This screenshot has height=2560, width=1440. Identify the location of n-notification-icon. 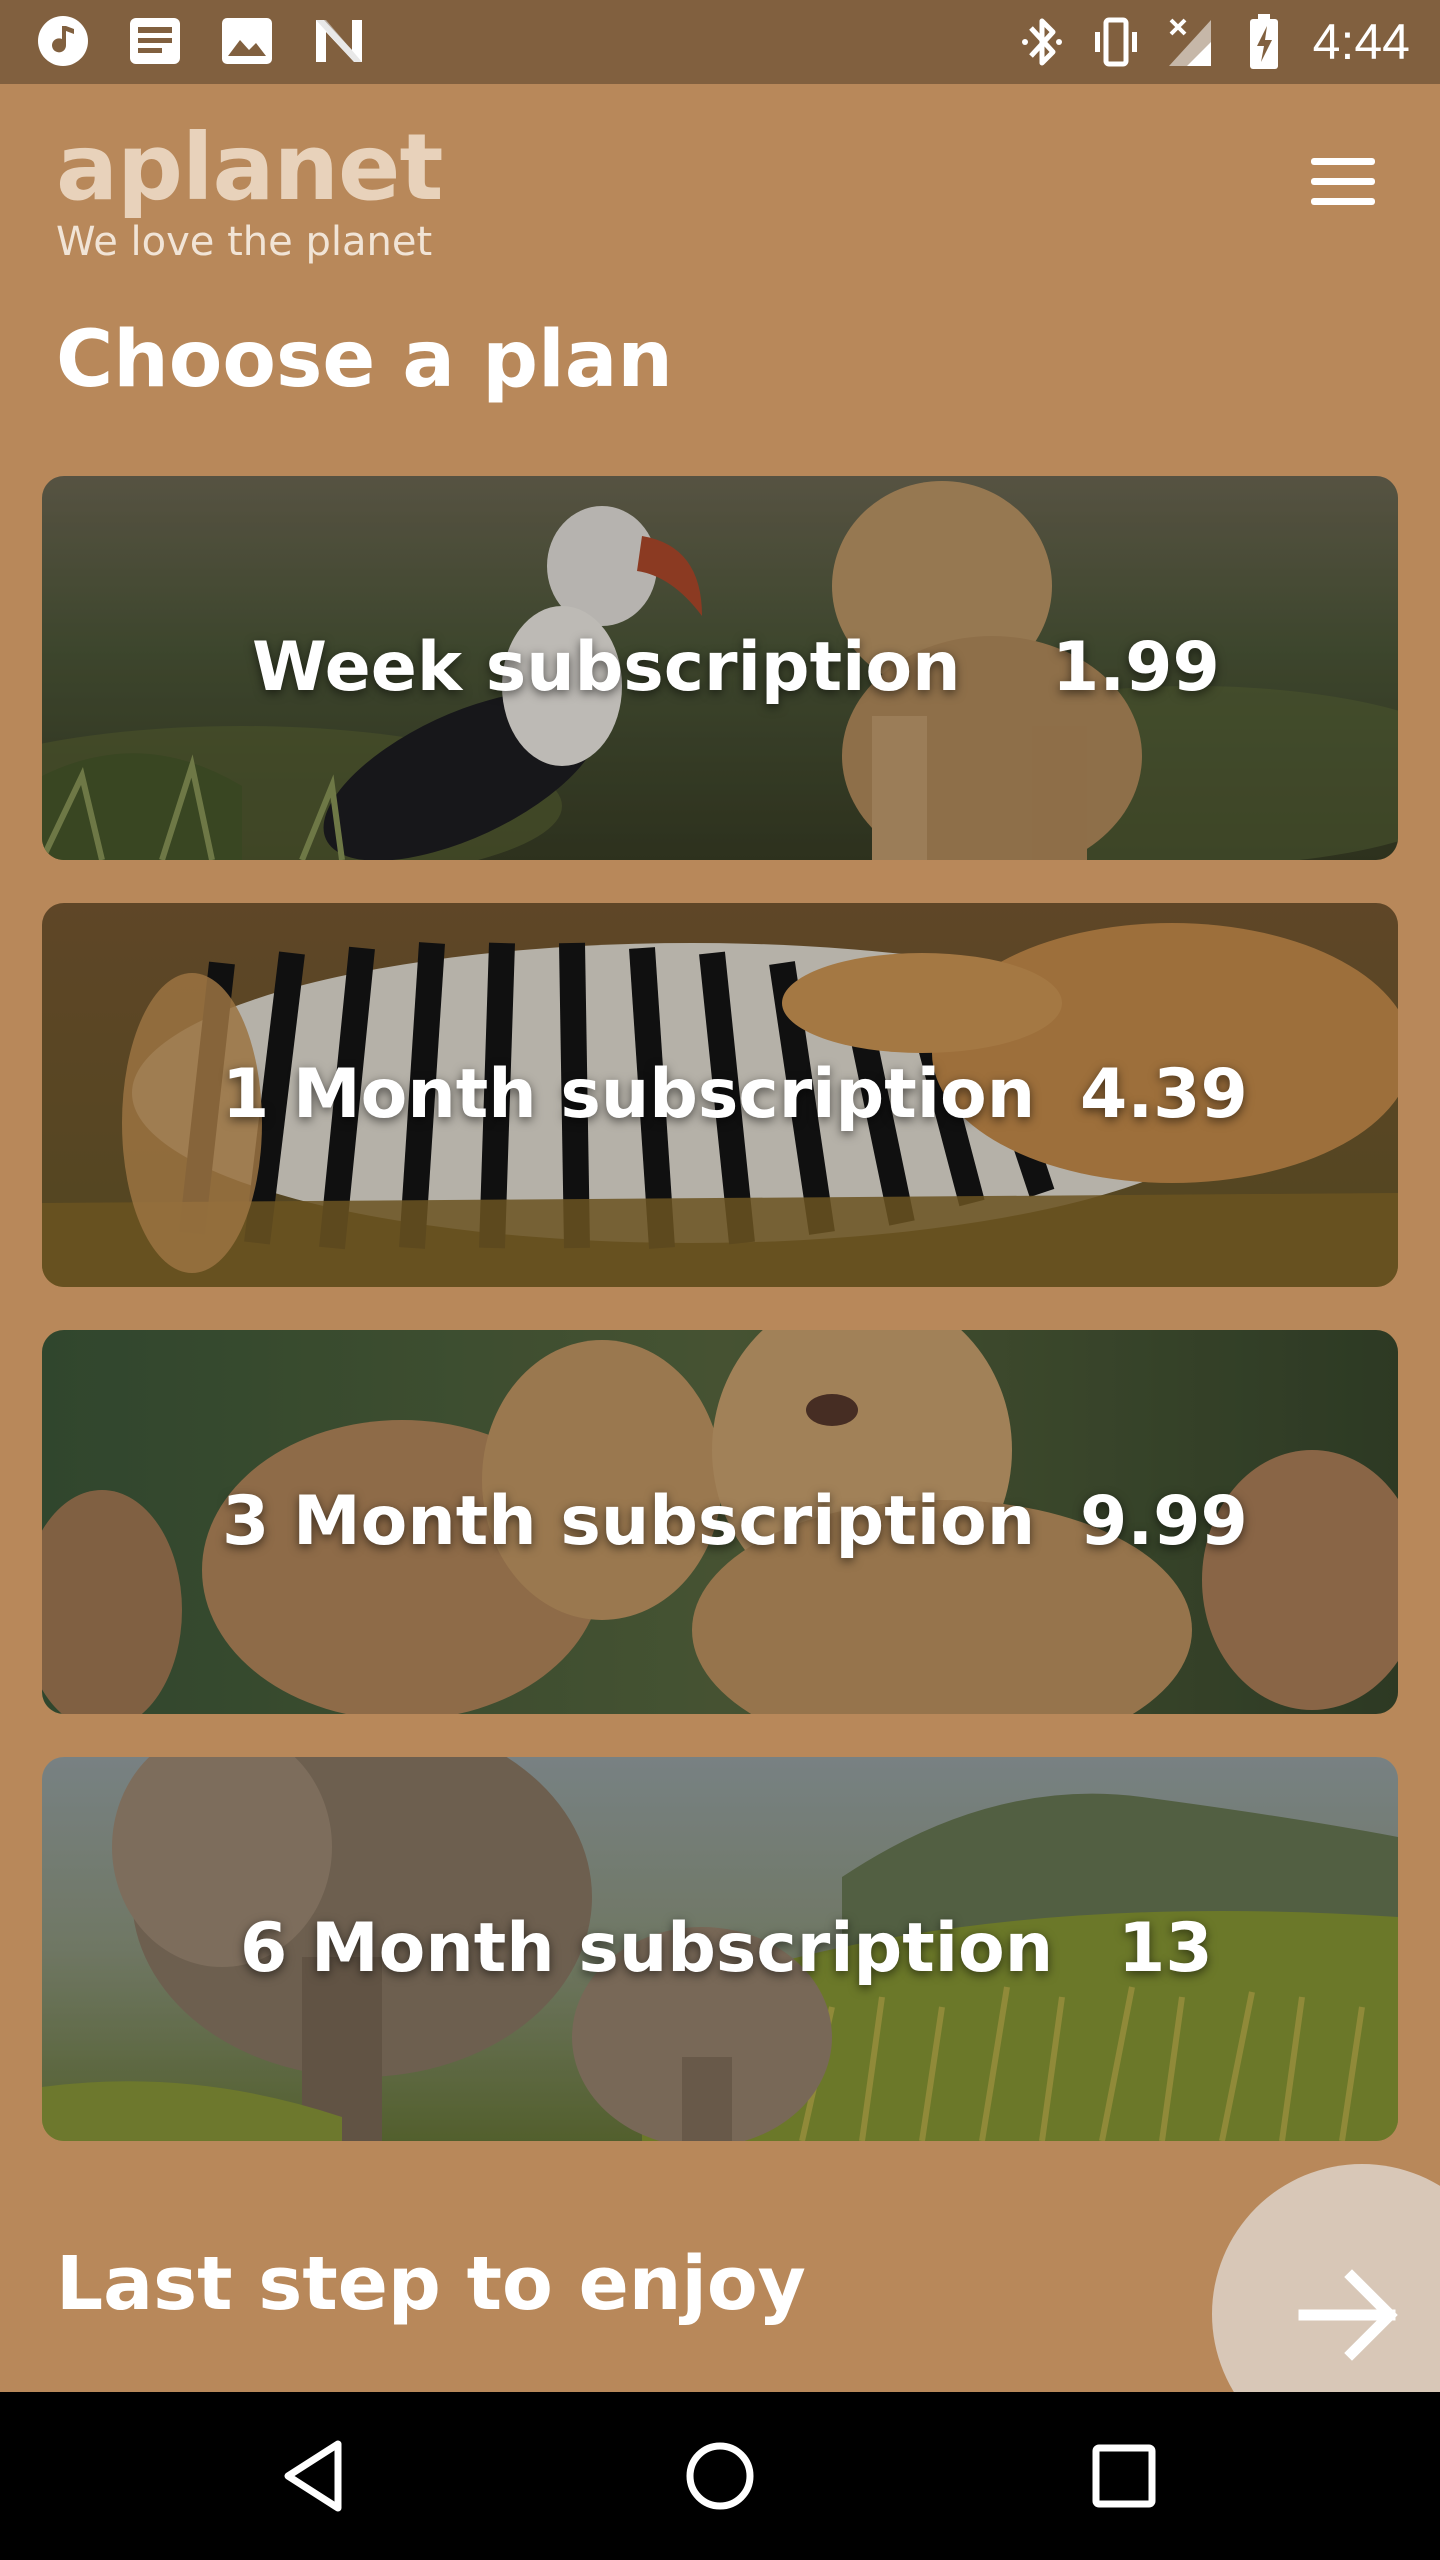
(339, 41).